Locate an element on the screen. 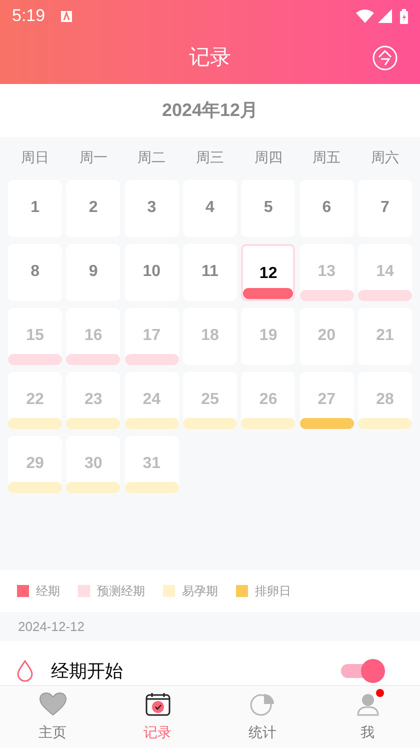 This screenshot has height=748, width=420. day-cell: 11 is located at coordinates (210, 272).